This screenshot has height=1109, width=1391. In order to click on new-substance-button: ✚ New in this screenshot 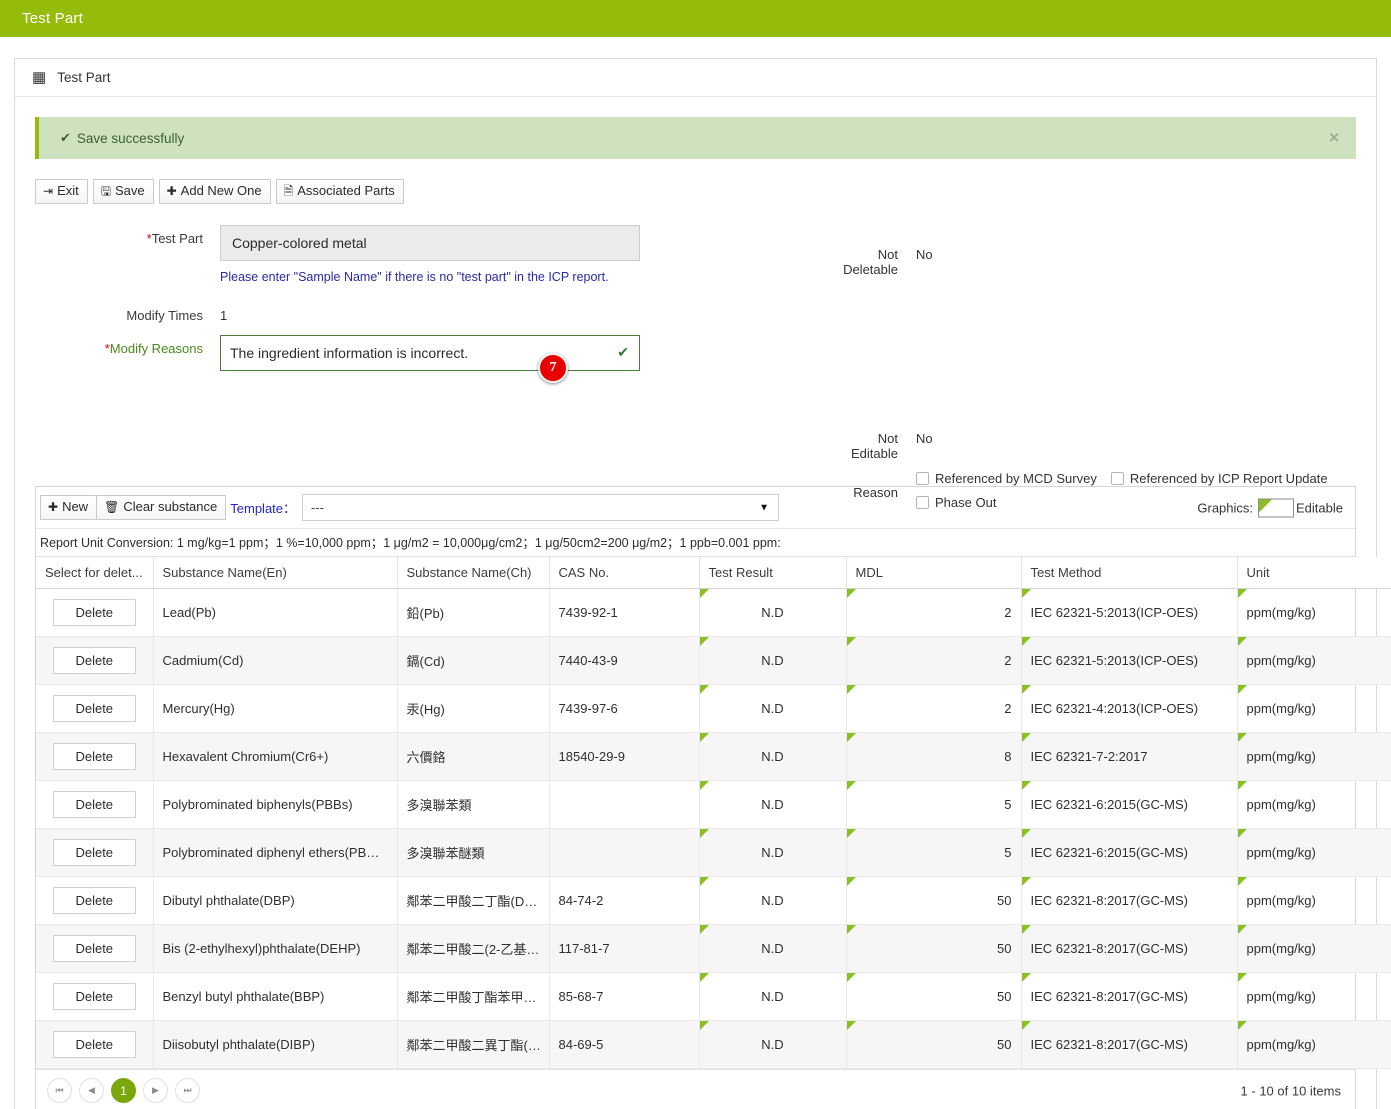, I will do `click(68, 508)`.